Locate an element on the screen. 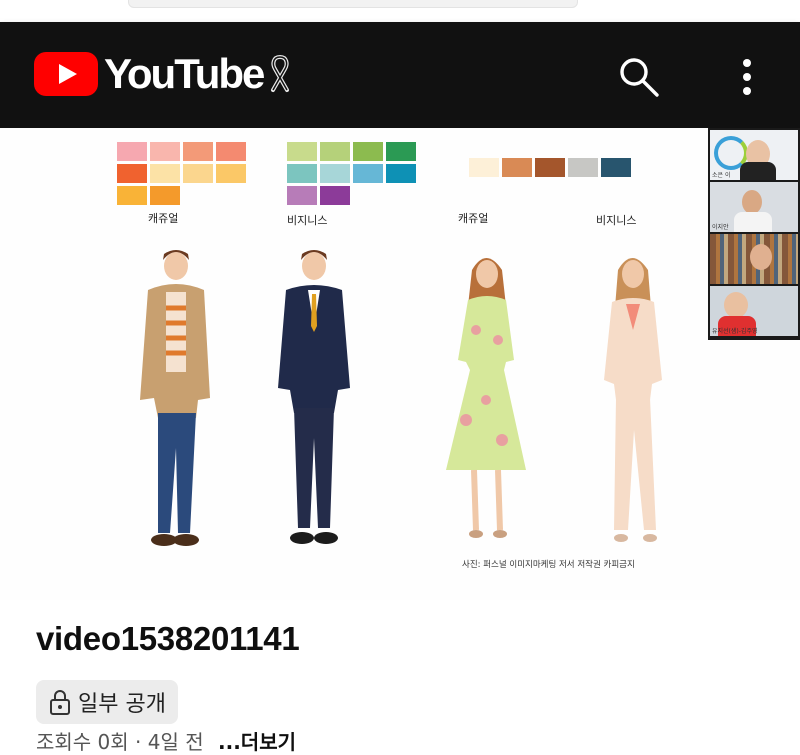 This screenshot has width=800, height=755. lock-icon is located at coordinates (60, 702).